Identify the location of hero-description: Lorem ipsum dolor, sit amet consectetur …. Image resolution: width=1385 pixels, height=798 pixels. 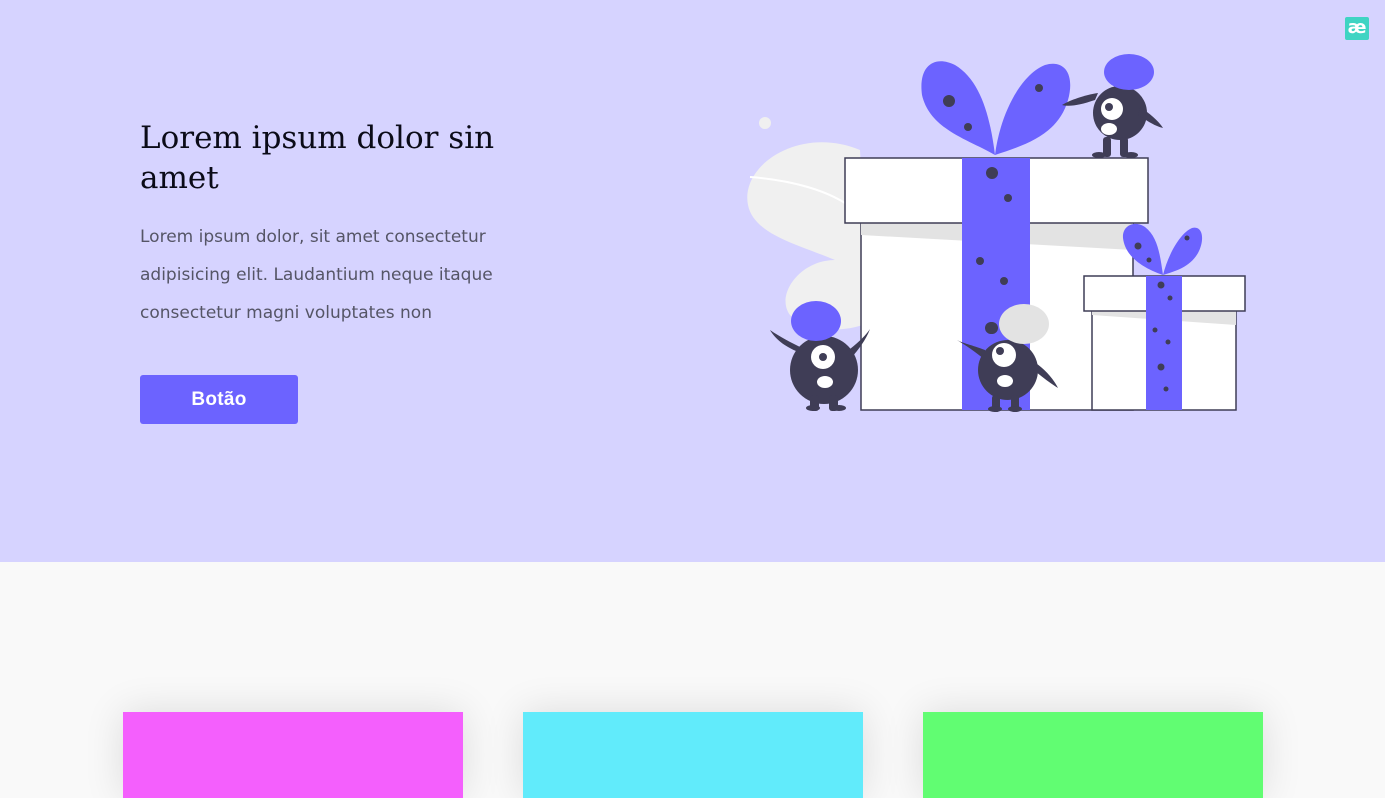
(316, 275).